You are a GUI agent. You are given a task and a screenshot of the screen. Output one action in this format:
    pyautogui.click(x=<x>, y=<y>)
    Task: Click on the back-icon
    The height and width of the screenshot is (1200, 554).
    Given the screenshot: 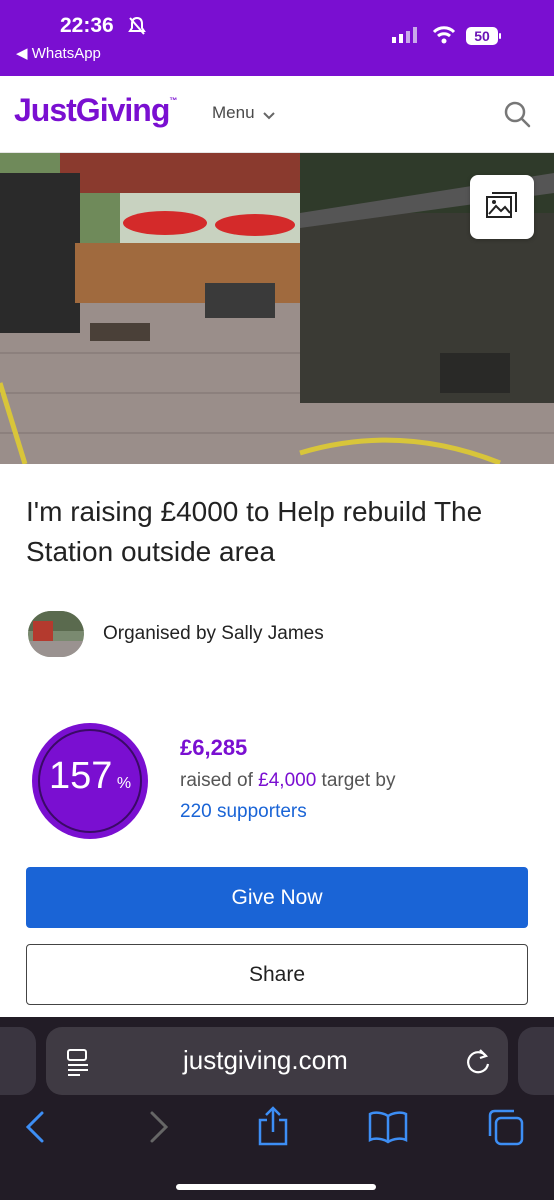 What is the action you would take?
    pyautogui.click(x=36, y=1129)
    